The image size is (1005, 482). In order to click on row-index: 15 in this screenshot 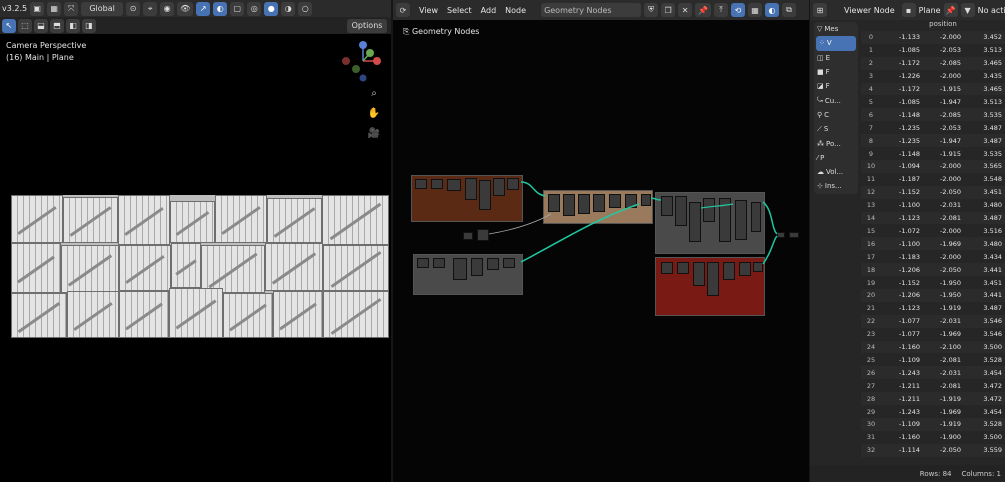, I will do `click(871, 230)`.